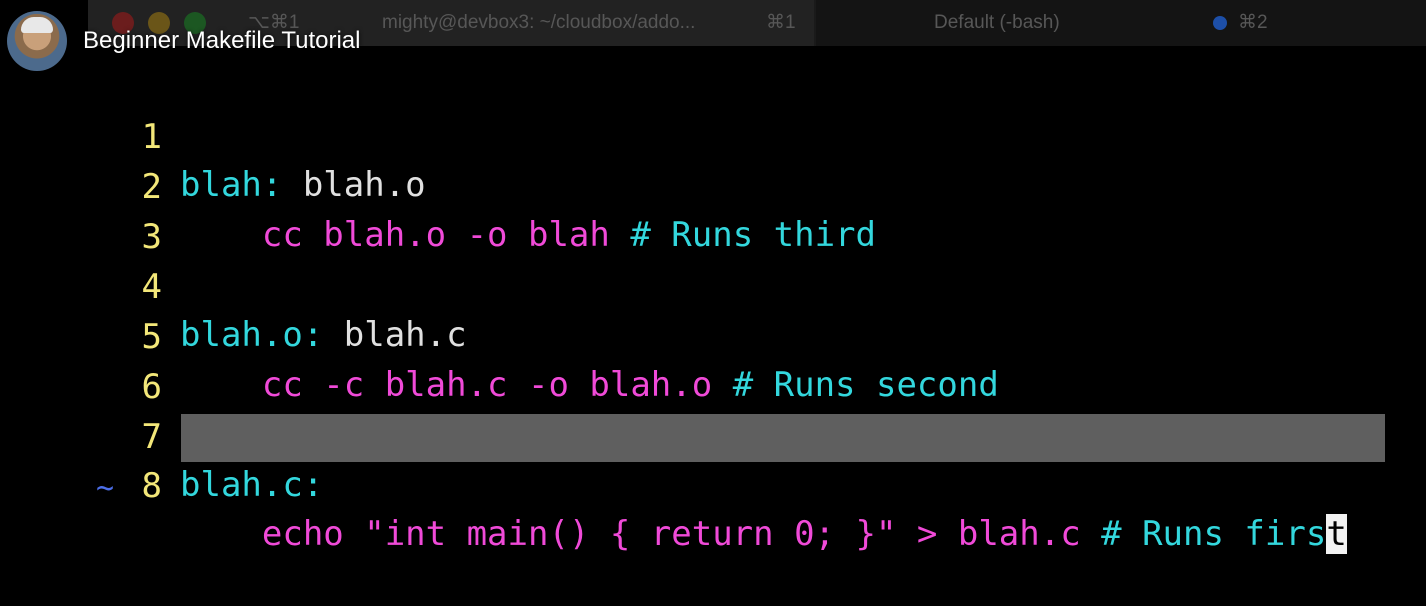 This screenshot has height=606, width=1426. What do you see at coordinates (354, 185) in the screenshot?
I see `make-dependency: blah.o` at bounding box center [354, 185].